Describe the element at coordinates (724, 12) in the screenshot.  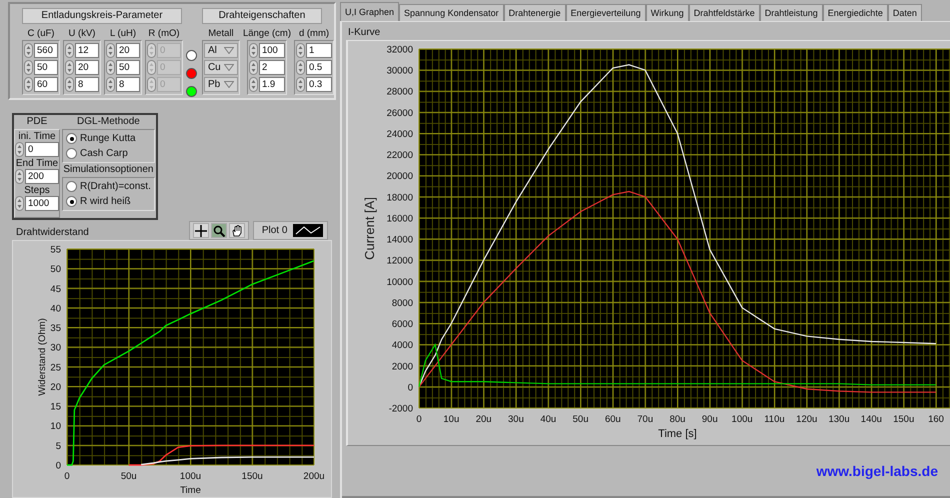
I see `tab: Drahtfeldstärke` at that location.